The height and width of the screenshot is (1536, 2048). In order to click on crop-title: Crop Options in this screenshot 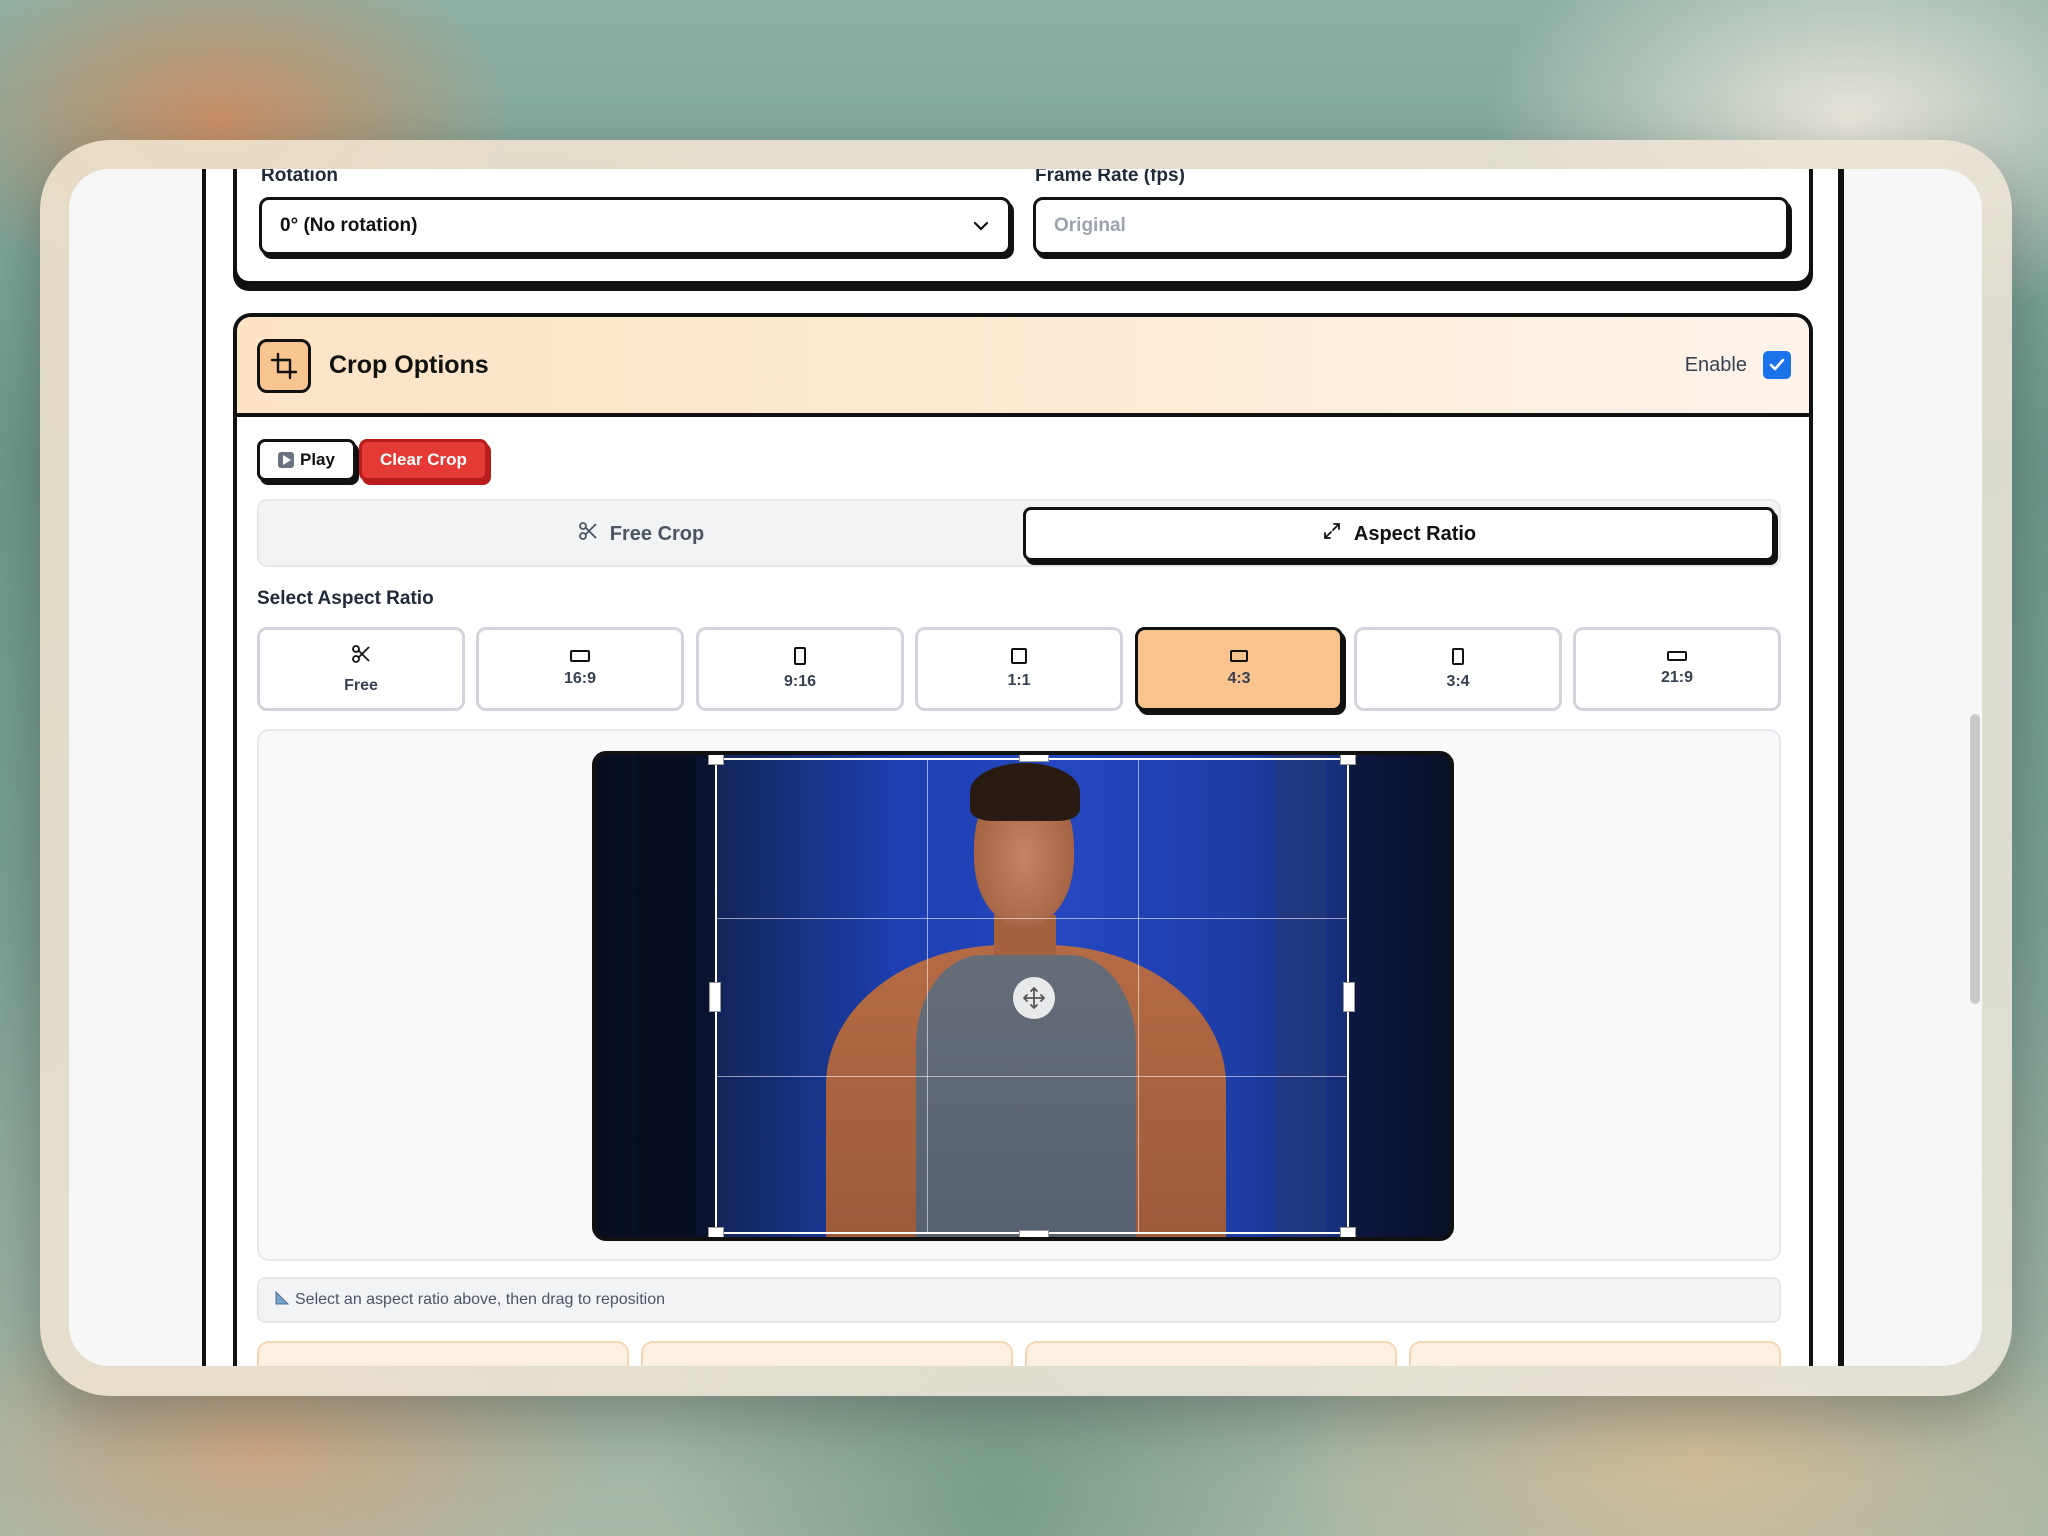, I will do `click(409, 365)`.